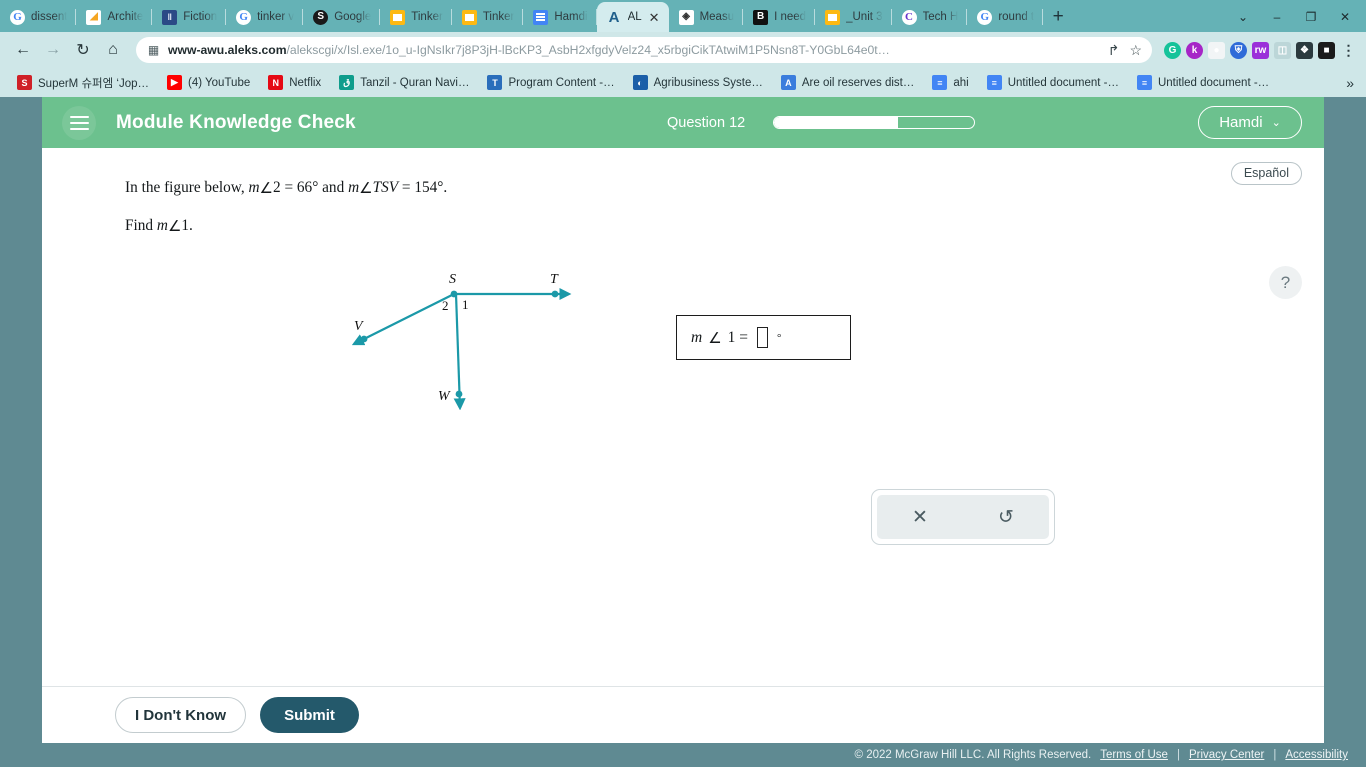 This screenshot has width=1366, height=768. Describe the element at coordinates (49, 17) in the screenshot. I see `tab-title: dissent` at that location.